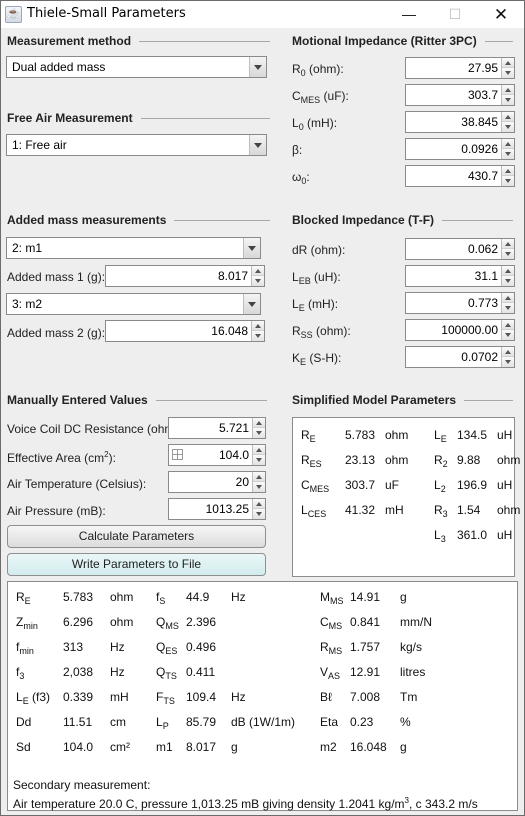  Describe the element at coordinates (217, 455) in the screenshot. I see `effective-area-spinner: 104.0` at that location.